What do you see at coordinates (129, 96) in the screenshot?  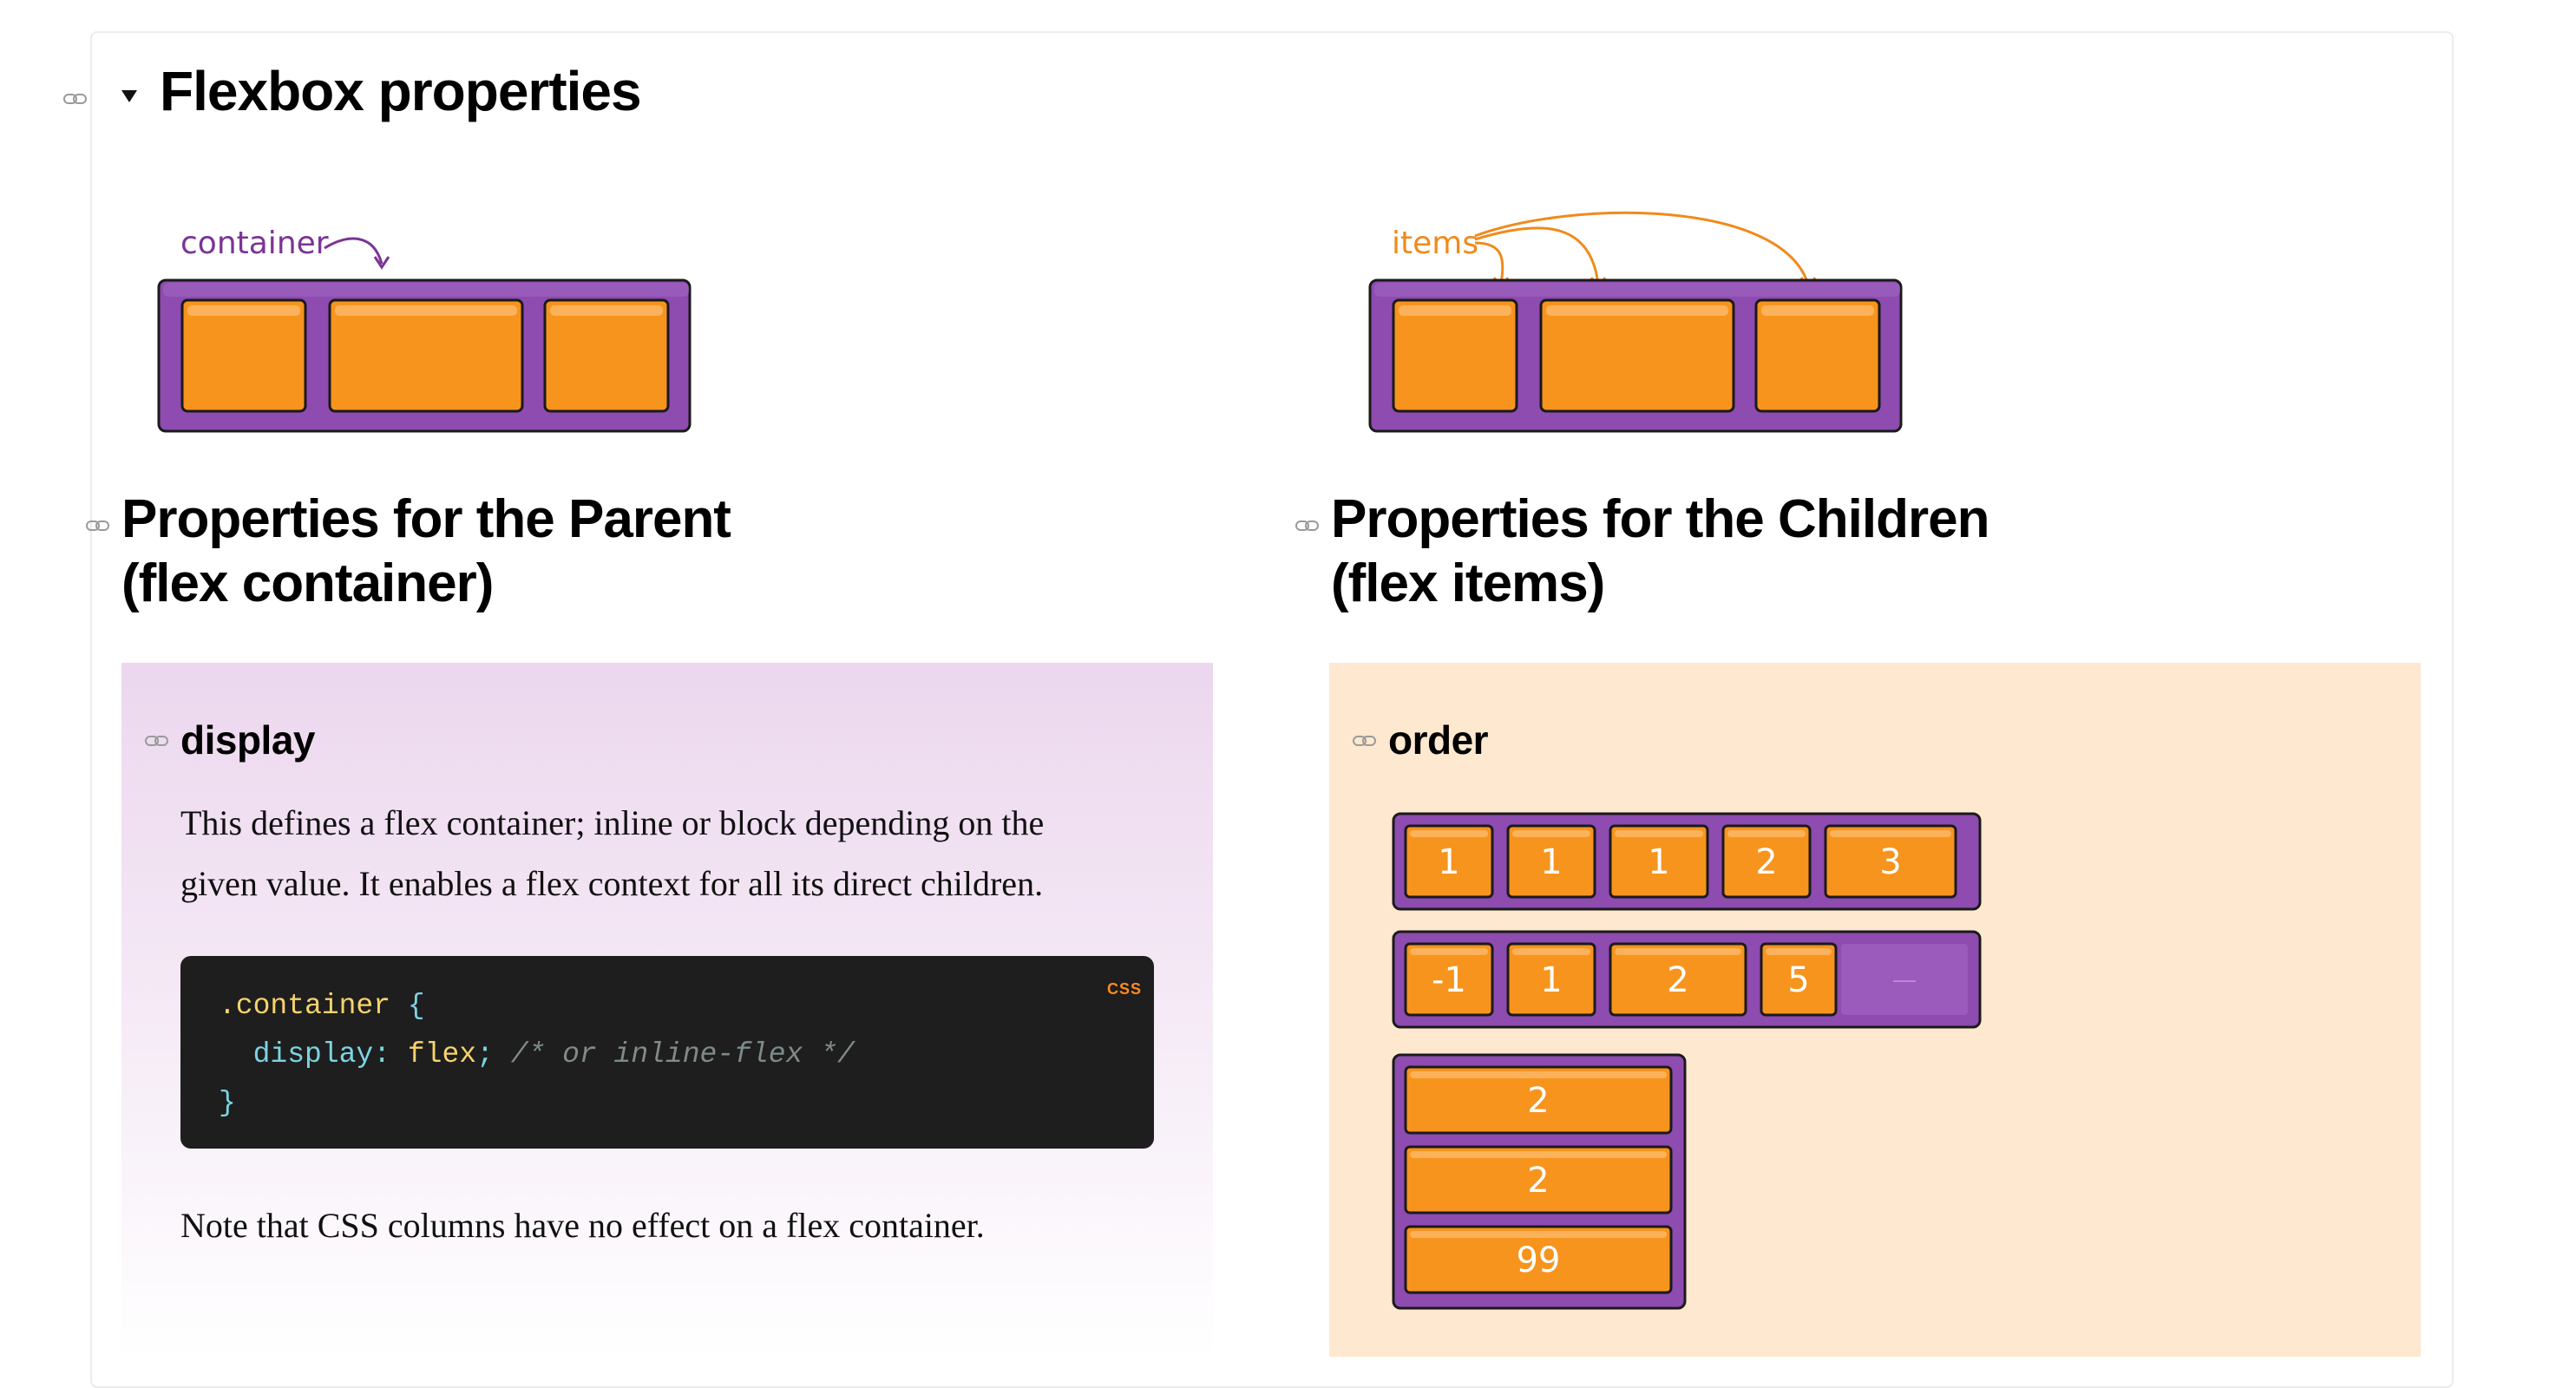 I see `collapse-caret-icon` at bounding box center [129, 96].